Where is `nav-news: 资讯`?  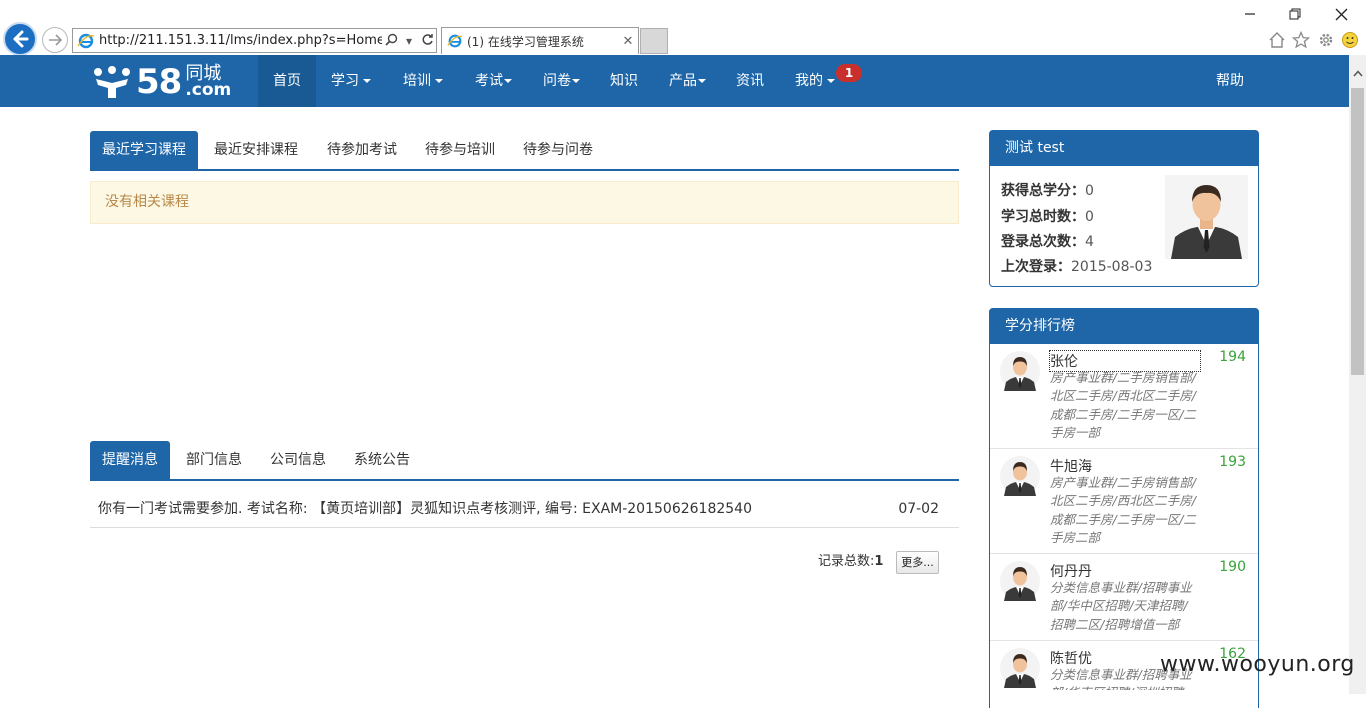 nav-news: 资讯 is located at coordinates (750, 81).